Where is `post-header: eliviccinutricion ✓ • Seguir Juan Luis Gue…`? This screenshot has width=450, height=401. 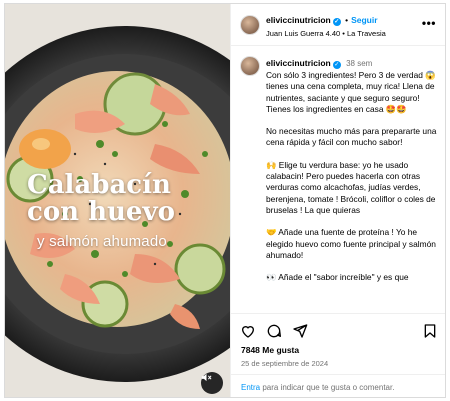 post-header: eliviccinutricion ✓ • Seguir Juan Luis Gue… is located at coordinates (338, 25).